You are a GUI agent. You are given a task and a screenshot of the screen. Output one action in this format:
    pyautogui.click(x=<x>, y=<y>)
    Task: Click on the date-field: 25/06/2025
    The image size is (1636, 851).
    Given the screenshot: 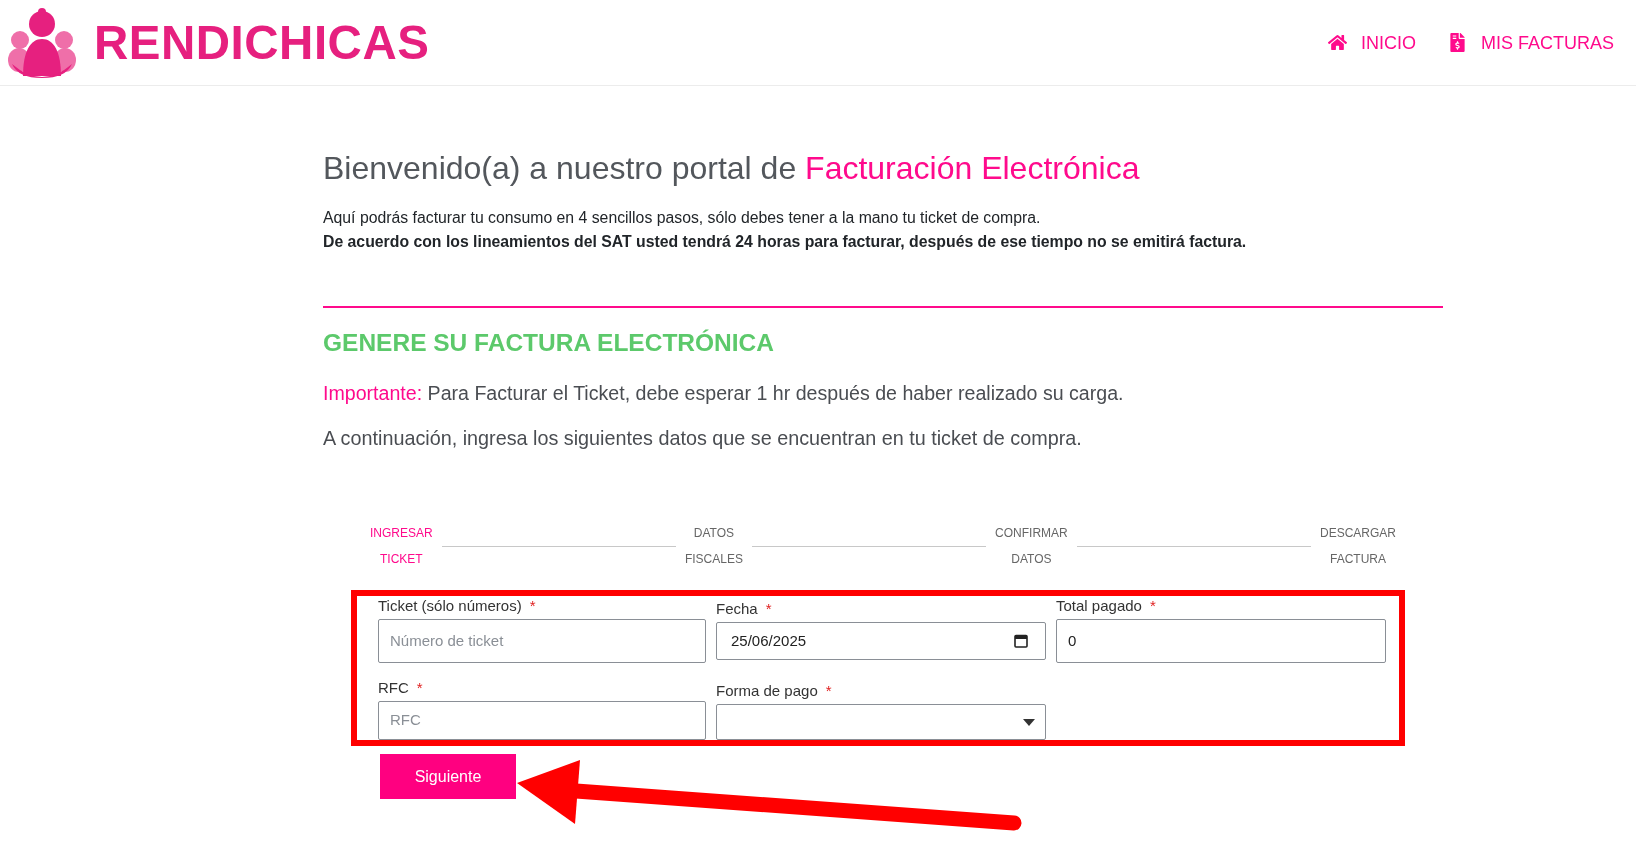 What is the action you would take?
    pyautogui.click(x=881, y=641)
    